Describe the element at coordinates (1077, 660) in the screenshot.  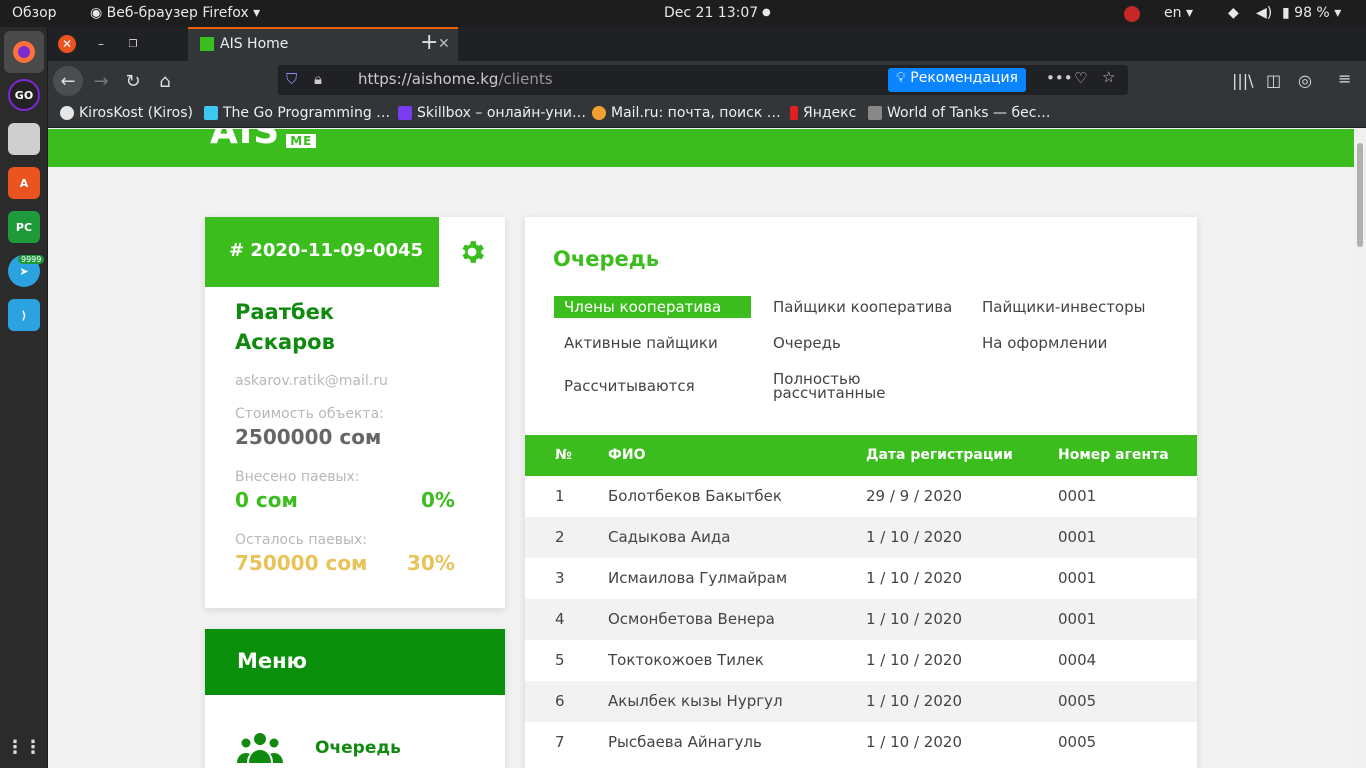
I see `cell-agent: 0004` at that location.